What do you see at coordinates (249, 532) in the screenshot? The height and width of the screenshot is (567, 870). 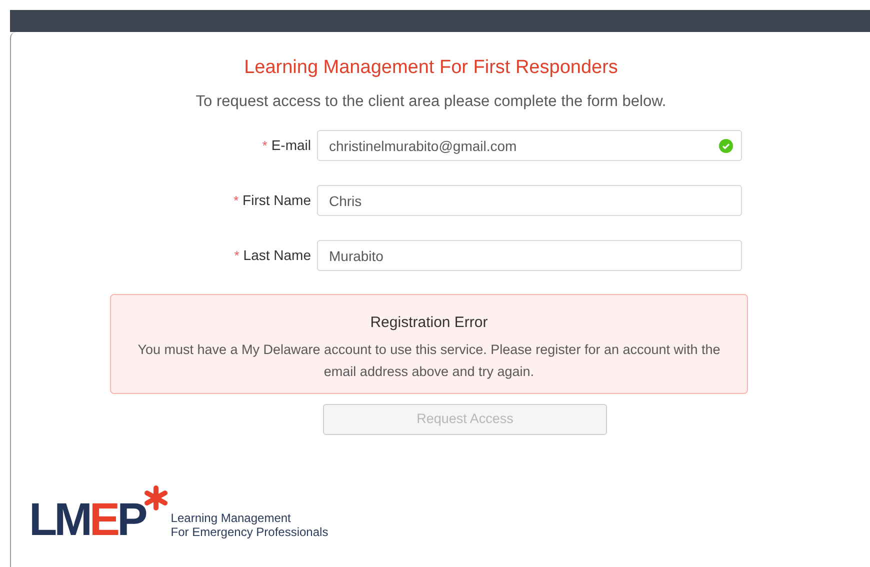 I see `logo-tagline: For Emergency Professionals` at bounding box center [249, 532].